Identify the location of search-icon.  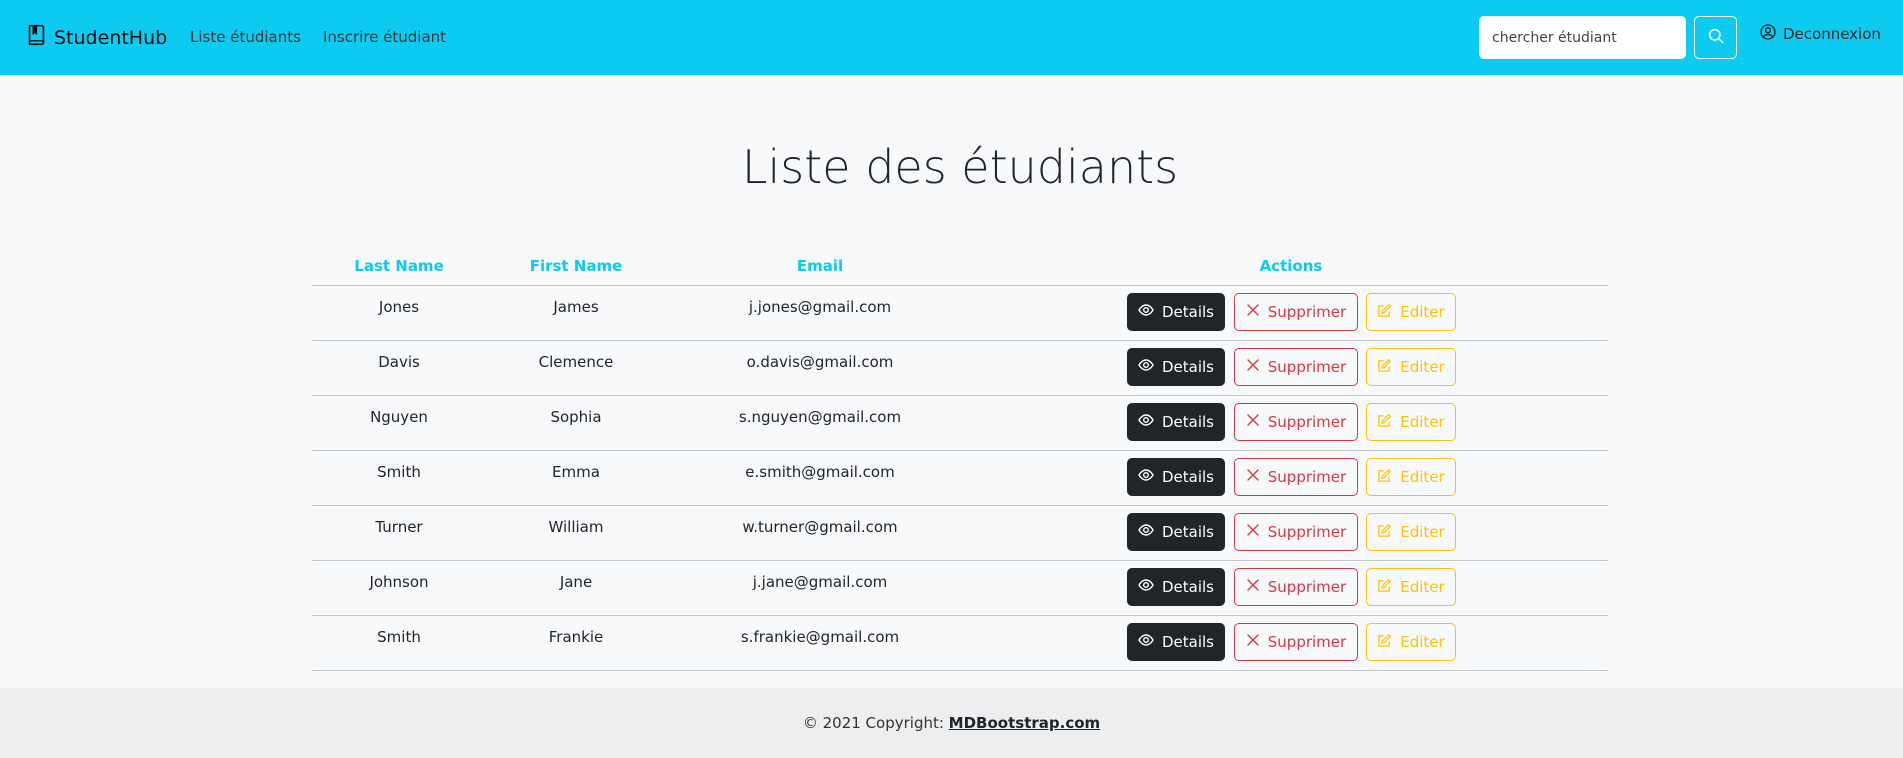
(1716, 37).